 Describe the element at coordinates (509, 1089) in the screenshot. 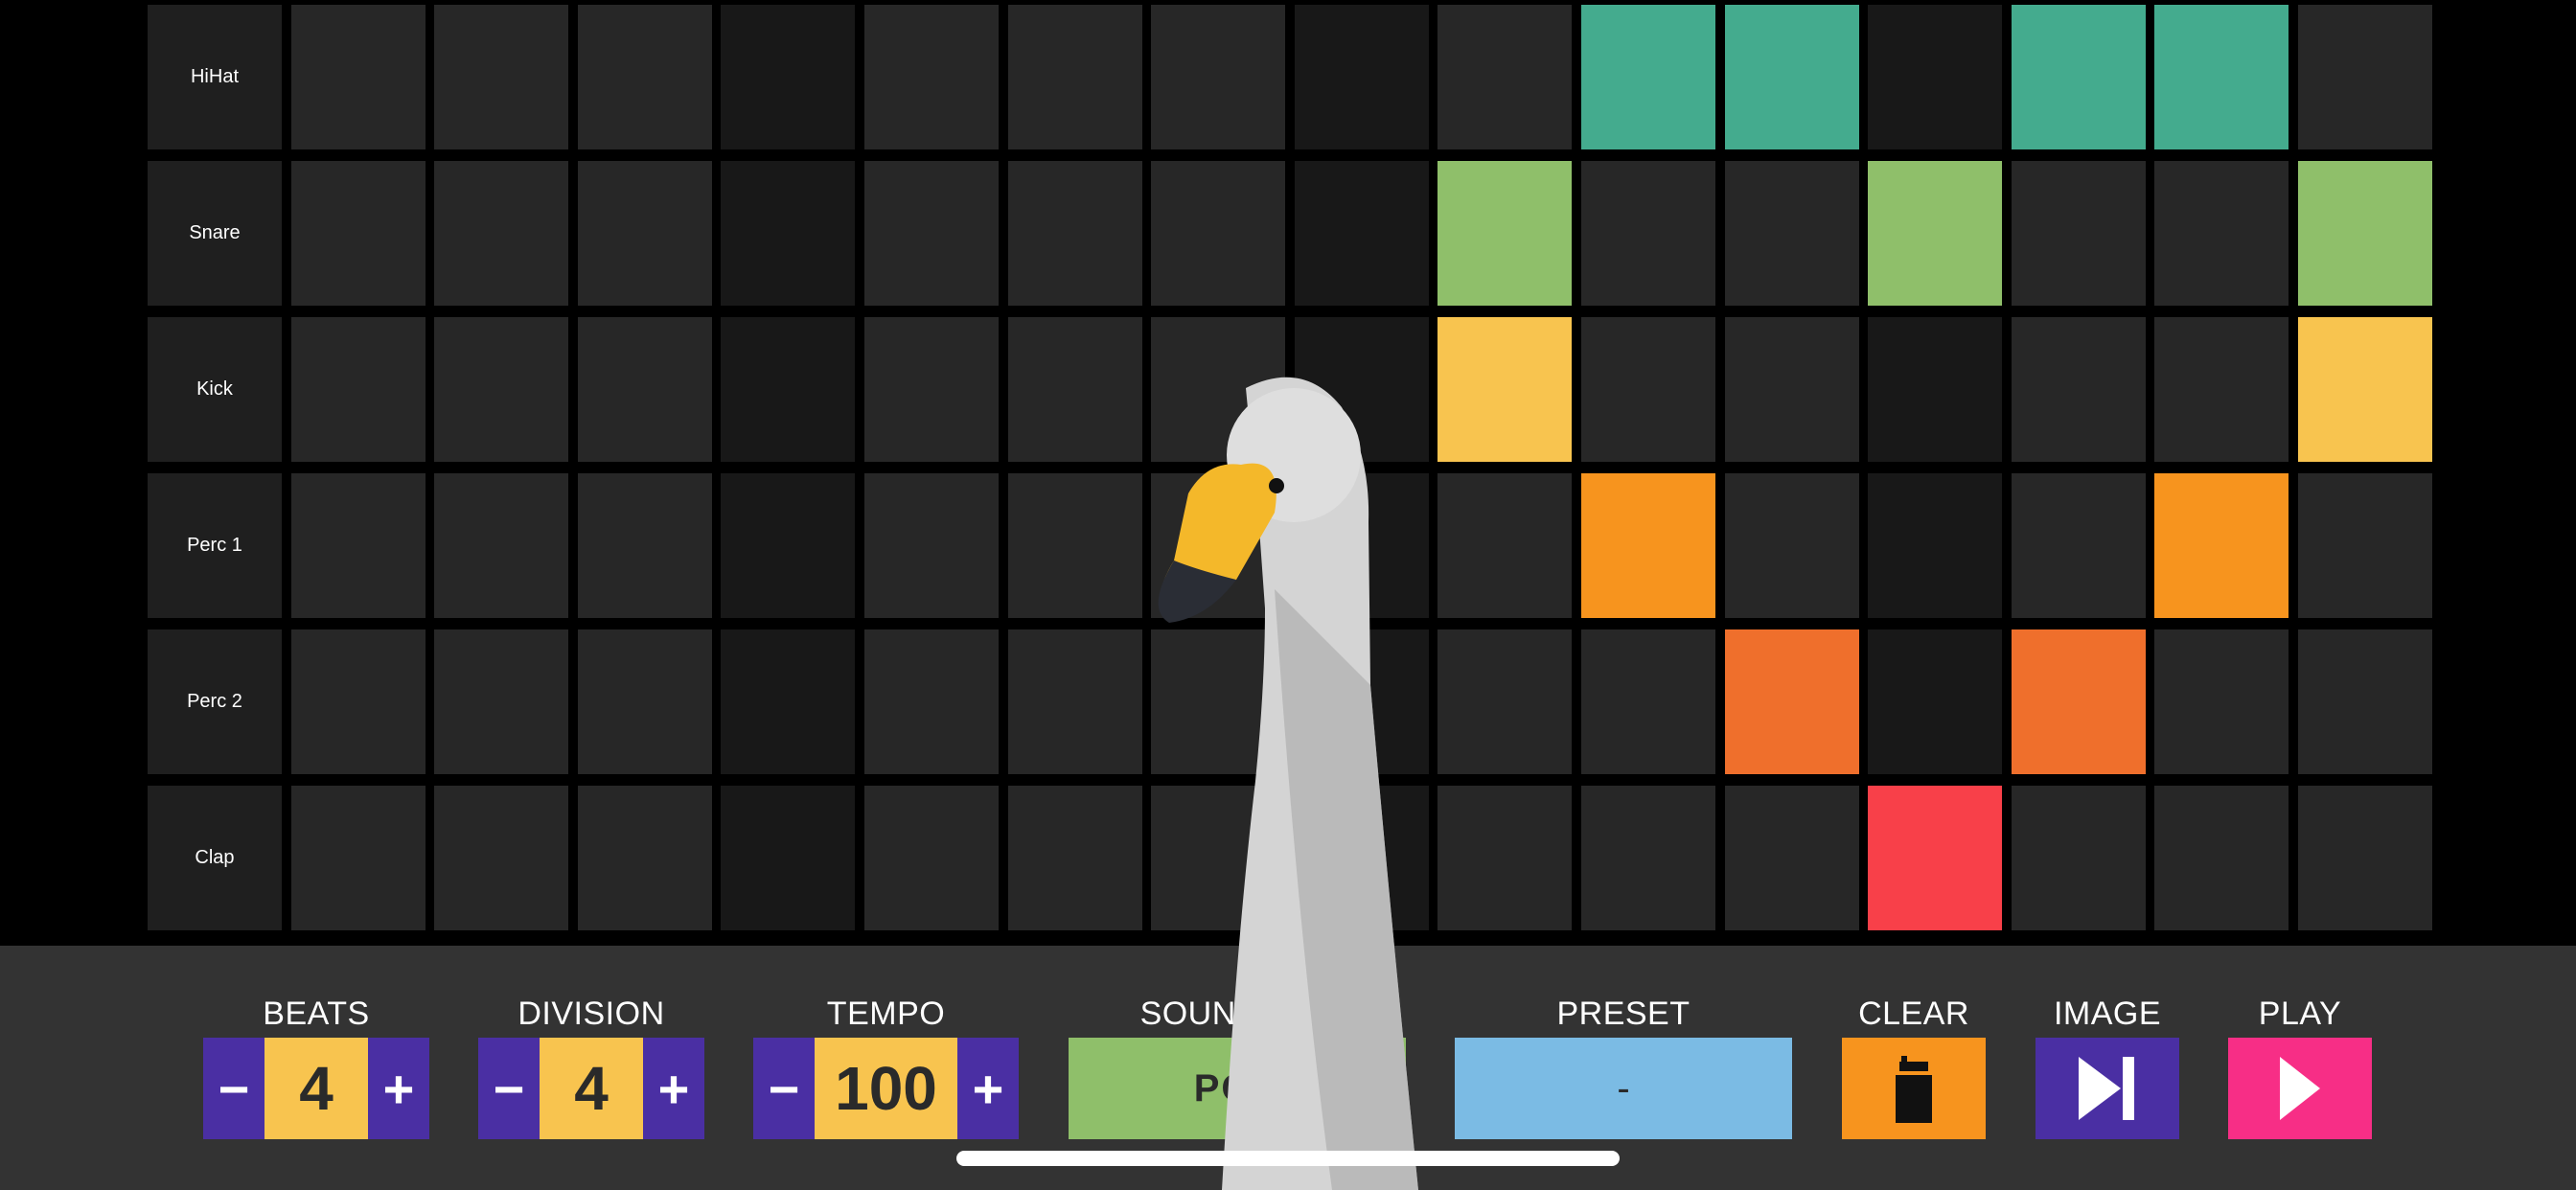

I see `division-minus-button: −` at that location.